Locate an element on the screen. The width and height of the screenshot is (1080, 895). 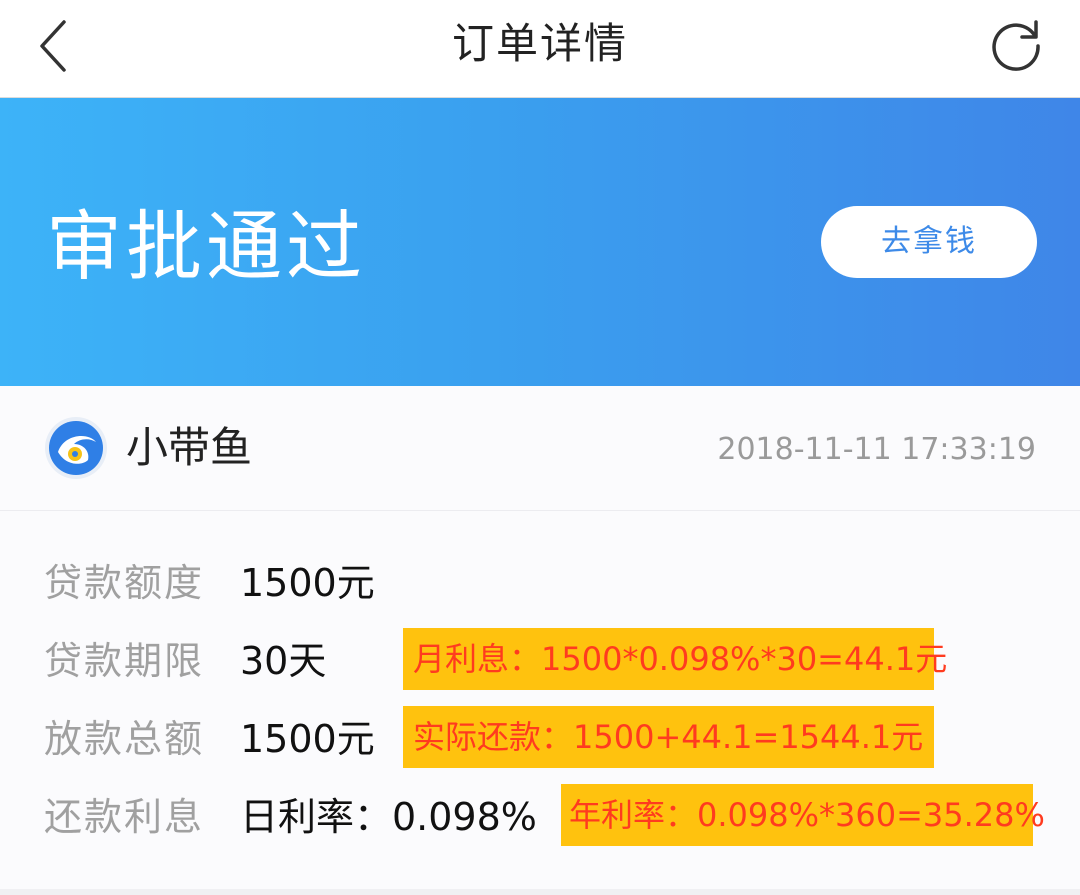
monthly-interest-note: 月利息：1500*0.098%*30=44.1元 is located at coordinates (675, 659).